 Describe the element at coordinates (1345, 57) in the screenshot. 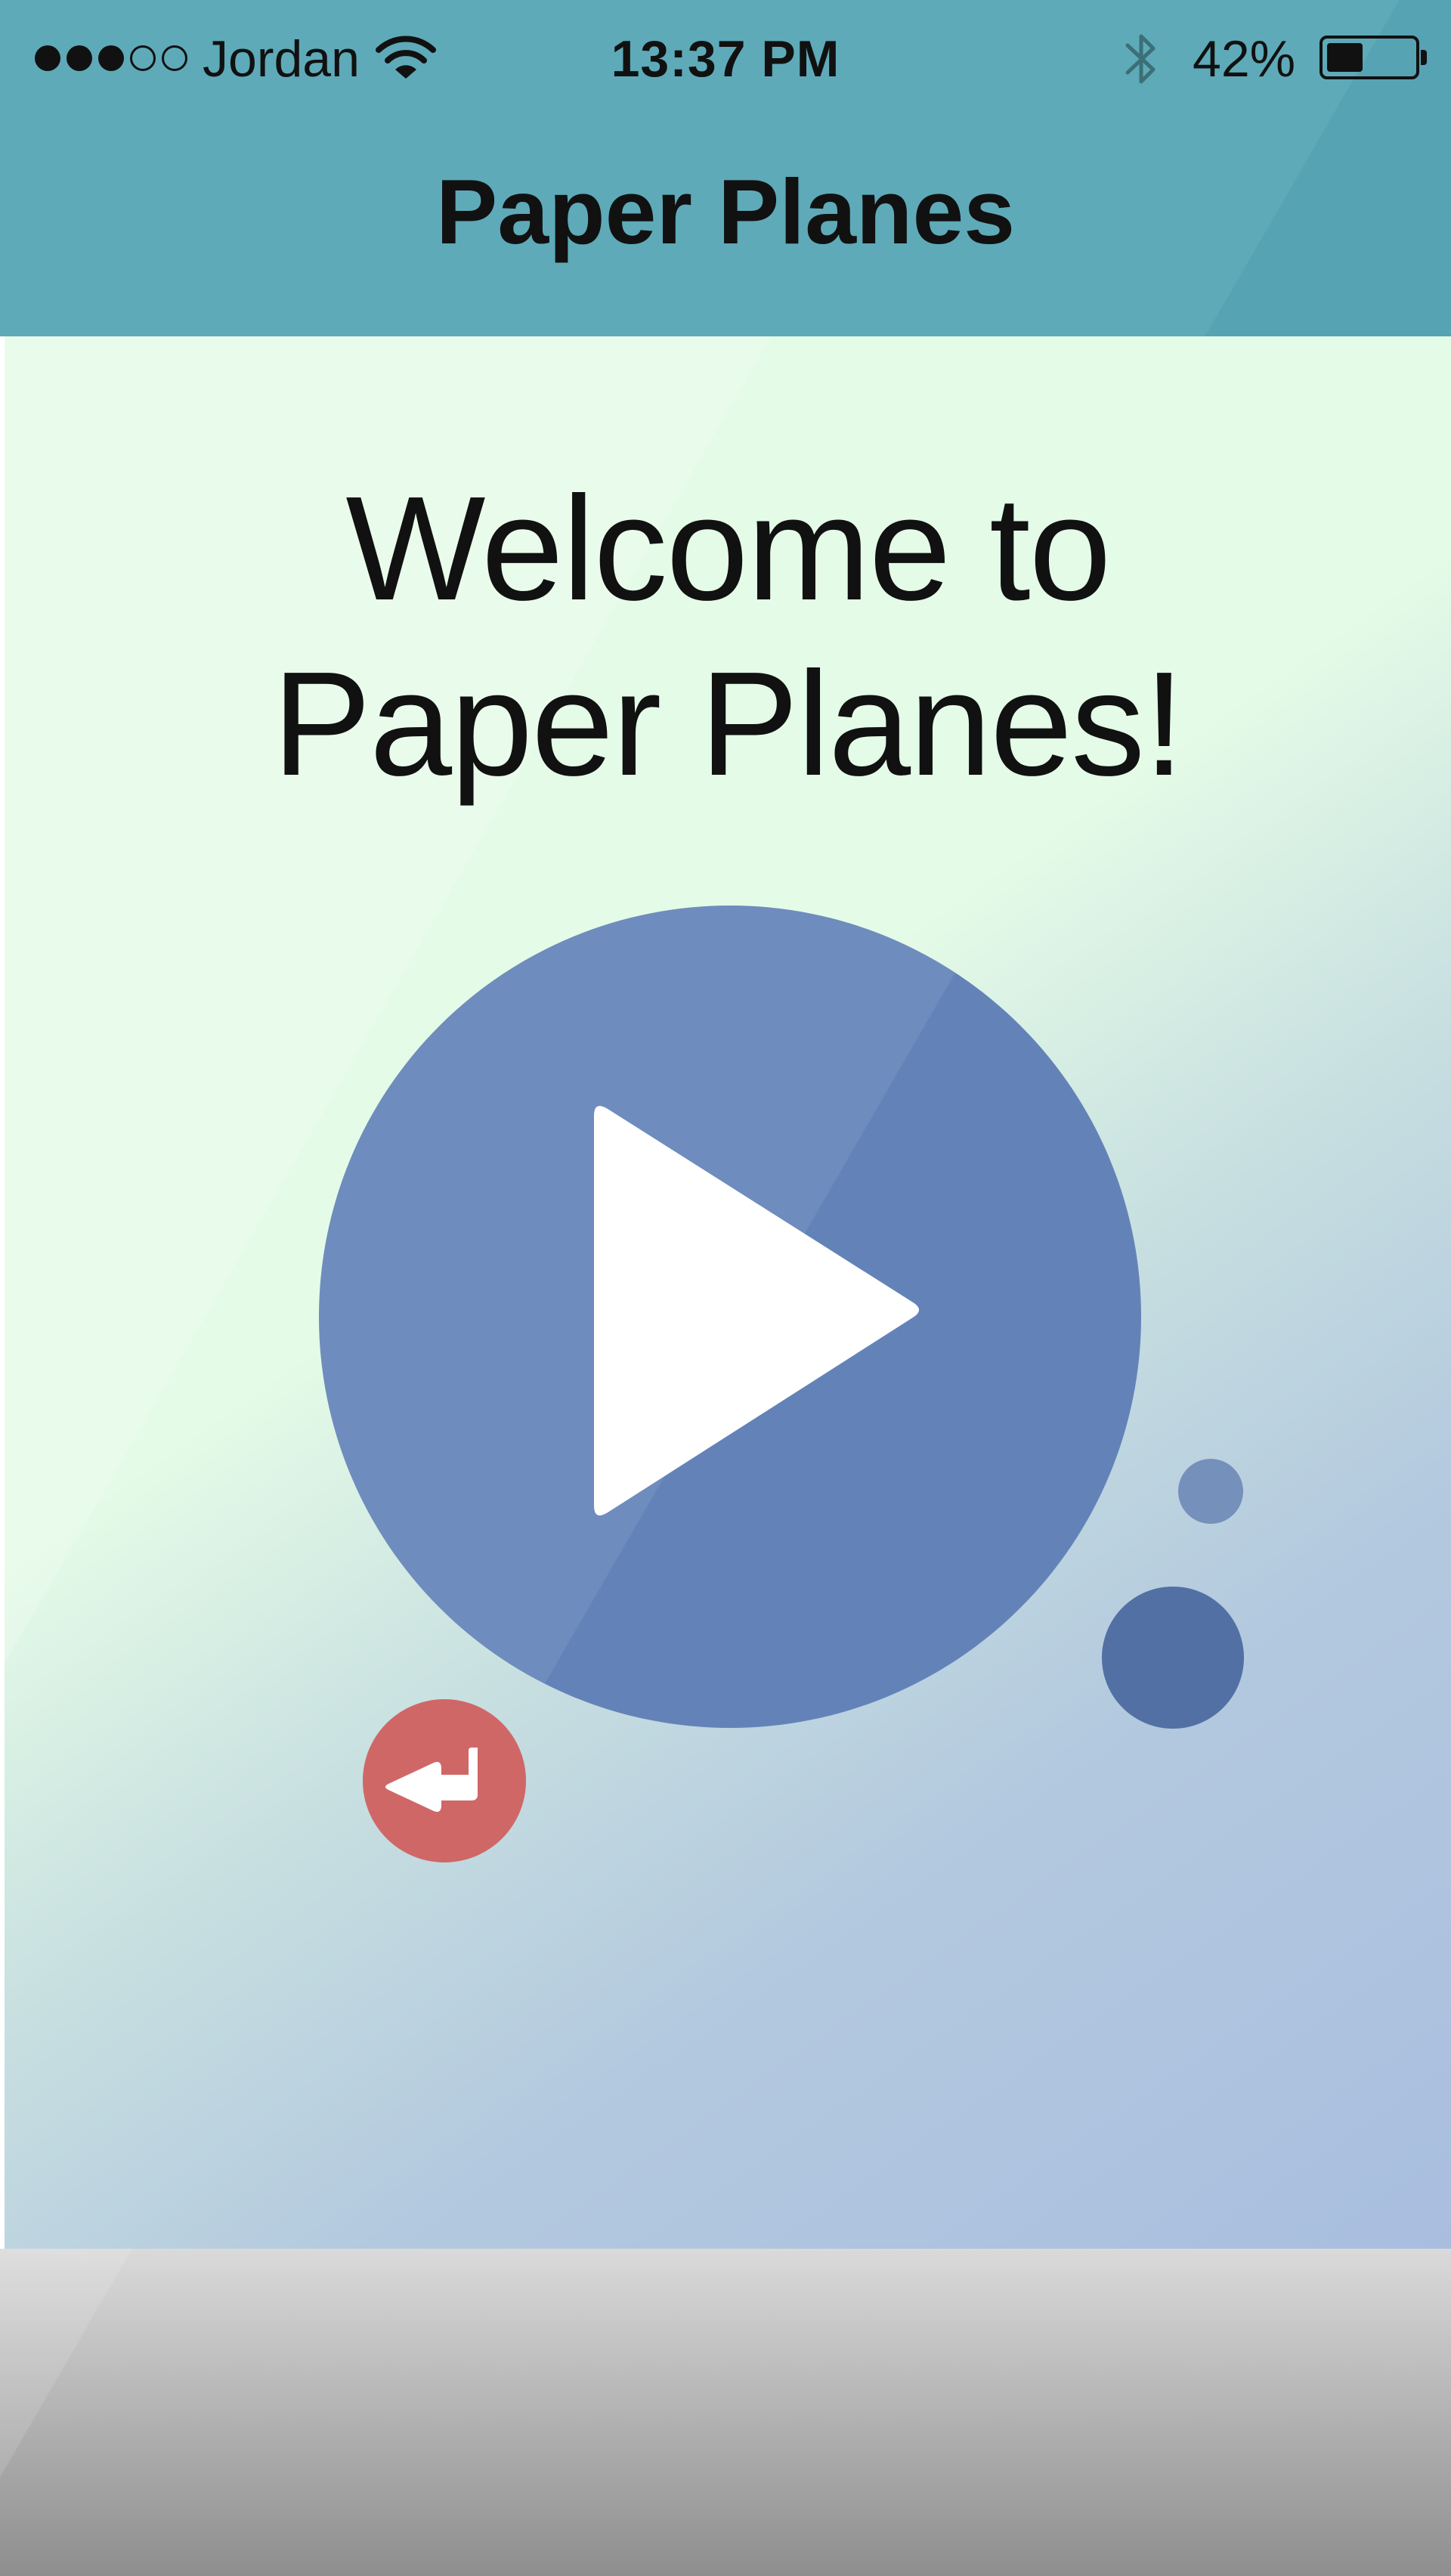

I see `battery-level` at that location.